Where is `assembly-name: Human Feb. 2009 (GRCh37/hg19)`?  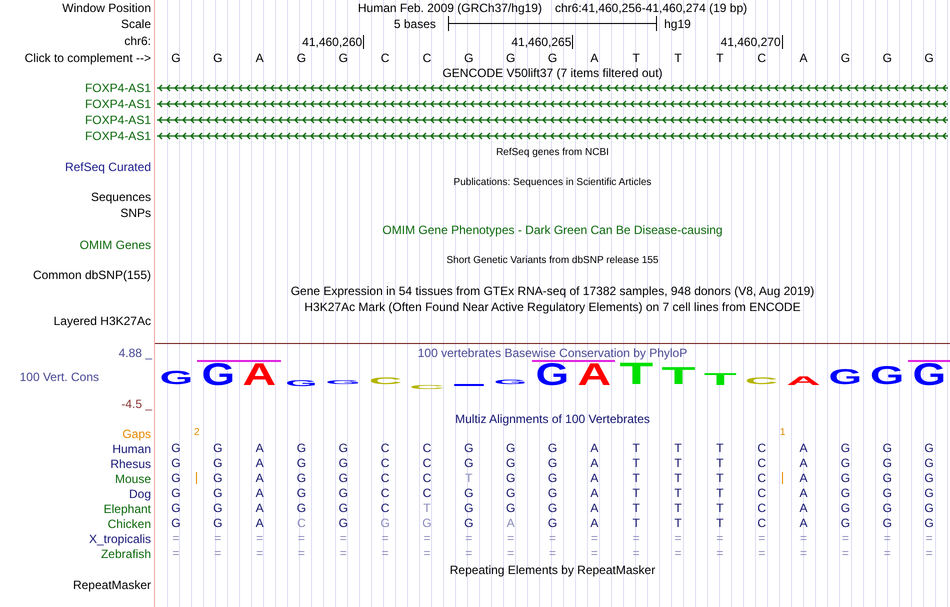
assembly-name: Human Feb. 2009 (GRCh37/hg19) is located at coordinates (450, 7).